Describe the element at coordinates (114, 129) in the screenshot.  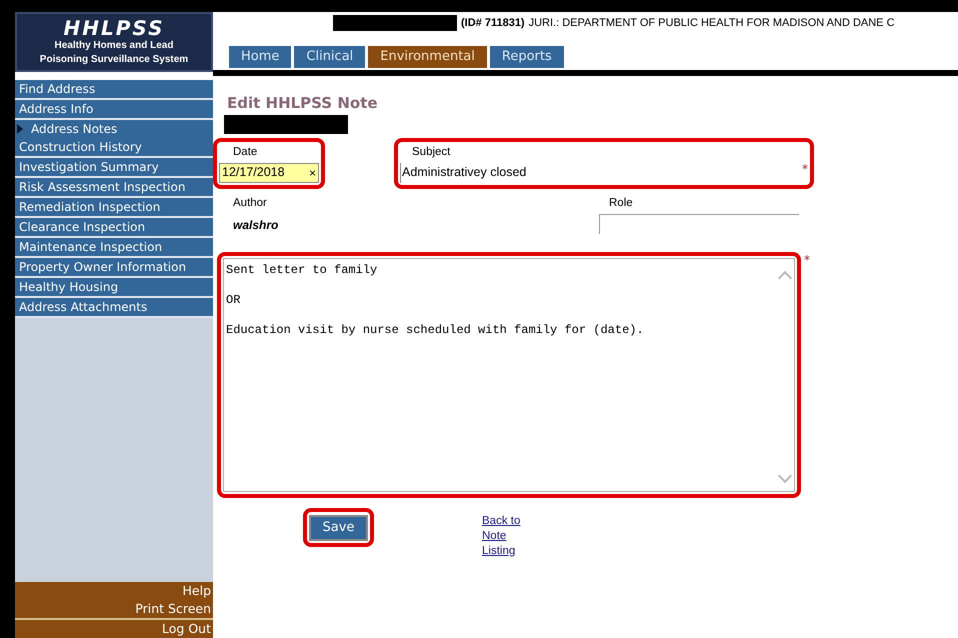
I see `sidebar-item: Address Notes` at that location.